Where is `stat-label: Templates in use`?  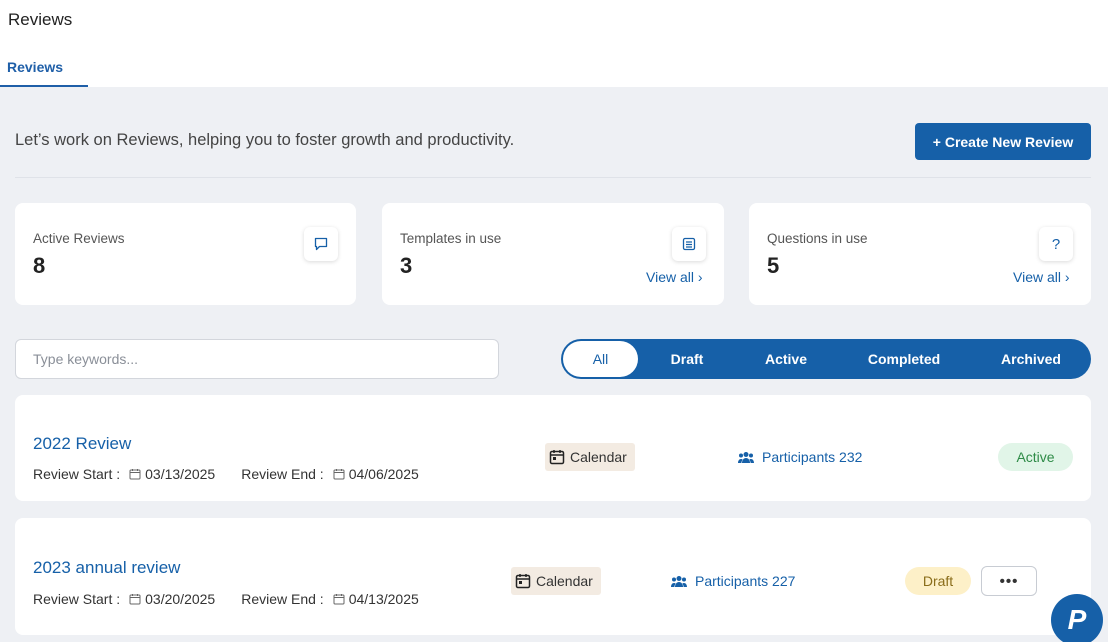 stat-label: Templates in use is located at coordinates (451, 238).